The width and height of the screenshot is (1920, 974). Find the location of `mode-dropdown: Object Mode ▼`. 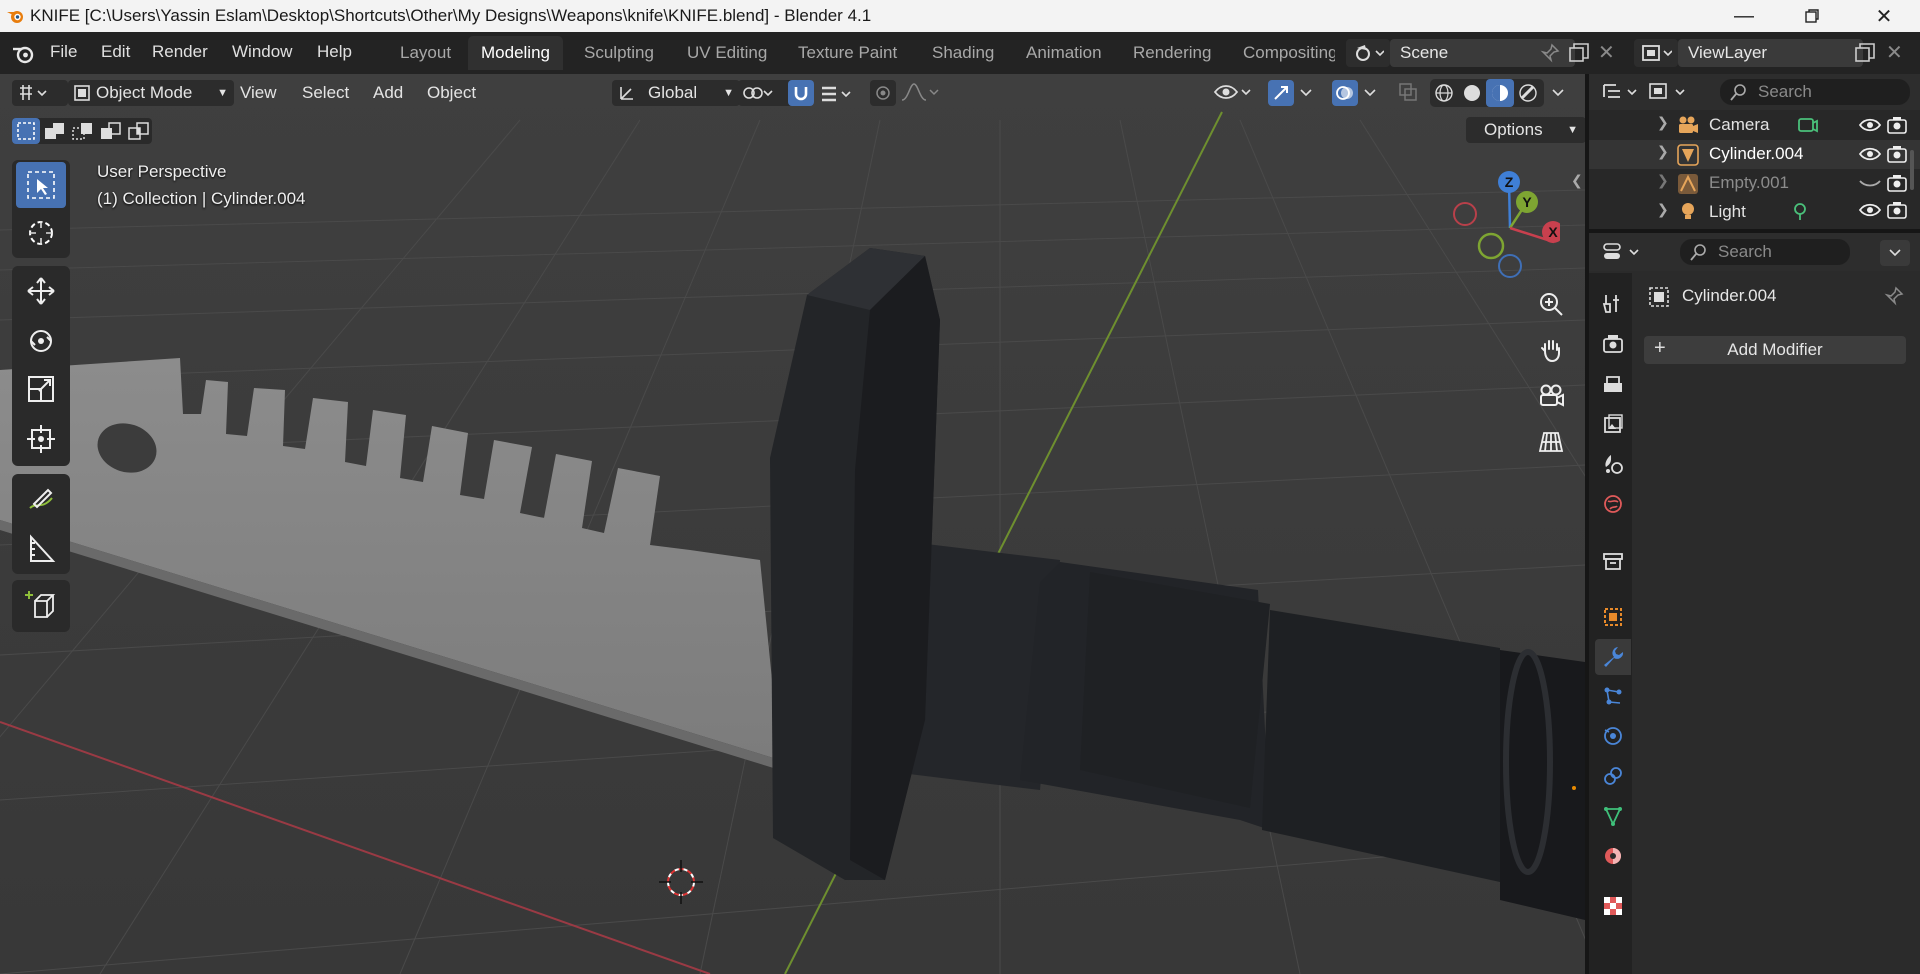

mode-dropdown: Object Mode ▼ is located at coordinates (151, 93).